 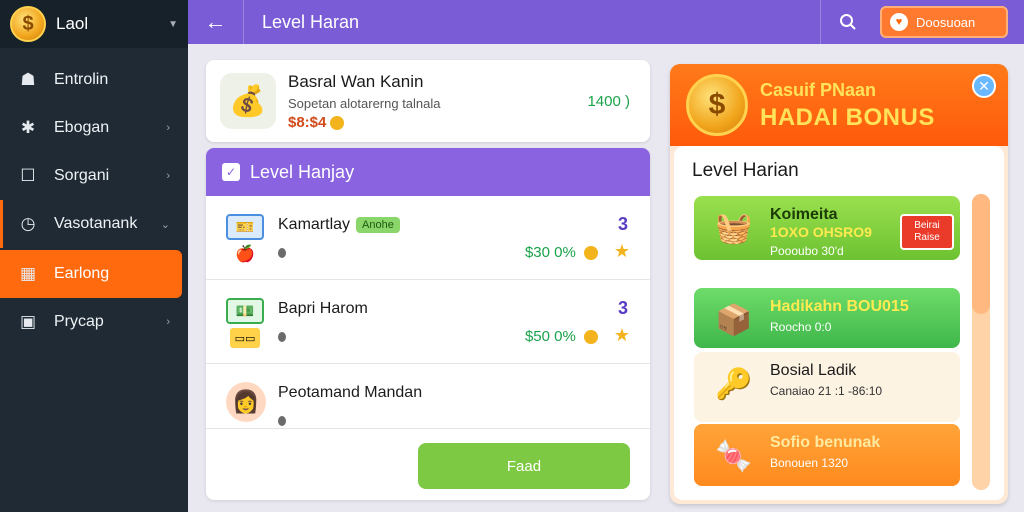 I want to click on sidebar-item-label: Vasotanank, so click(x=96, y=223).